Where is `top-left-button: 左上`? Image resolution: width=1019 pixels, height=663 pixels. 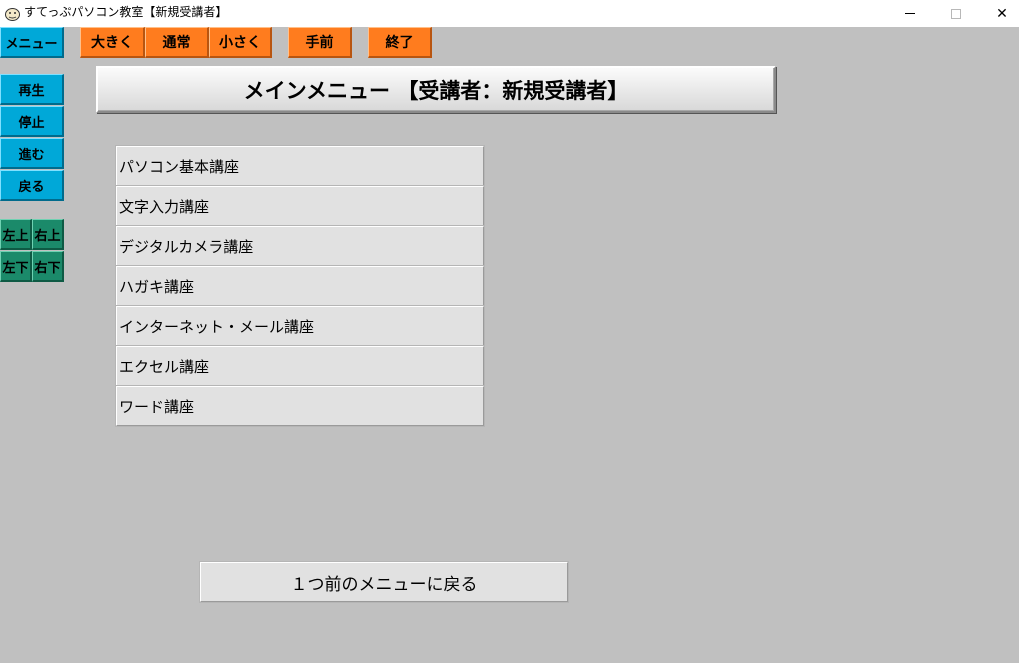
top-left-button: 左上 is located at coordinates (16, 234).